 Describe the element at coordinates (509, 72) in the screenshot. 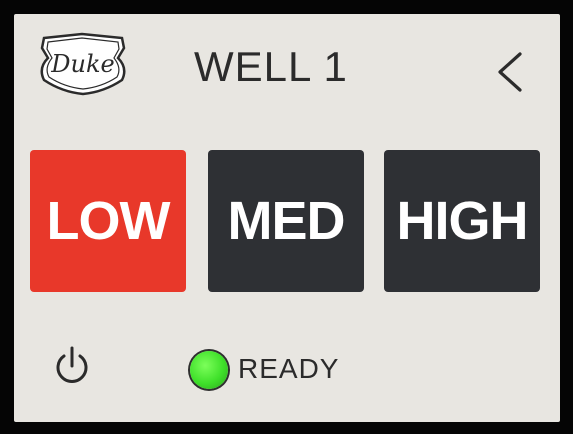

I see `chevron-left-icon` at that location.